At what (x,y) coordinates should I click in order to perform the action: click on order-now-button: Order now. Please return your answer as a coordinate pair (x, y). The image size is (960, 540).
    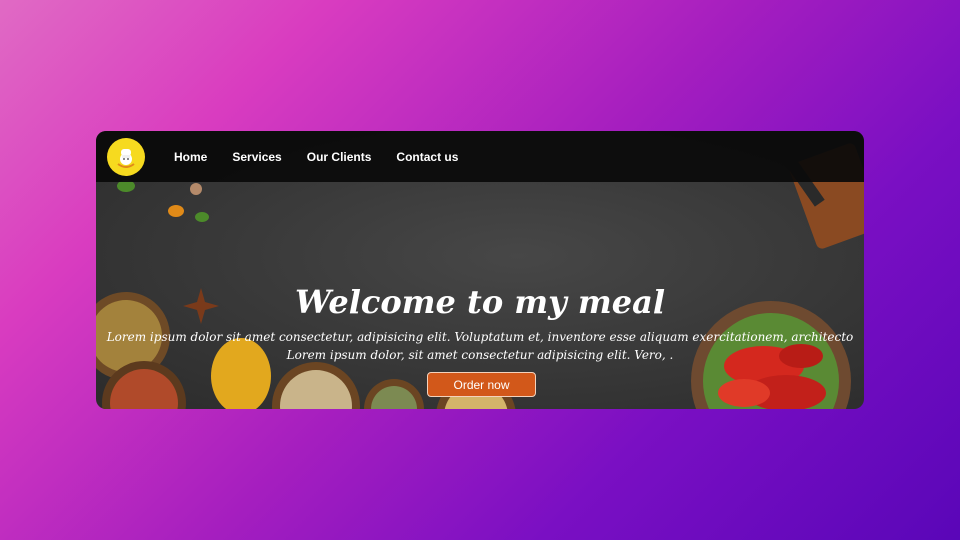
    Looking at the image, I should click on (481, 384).